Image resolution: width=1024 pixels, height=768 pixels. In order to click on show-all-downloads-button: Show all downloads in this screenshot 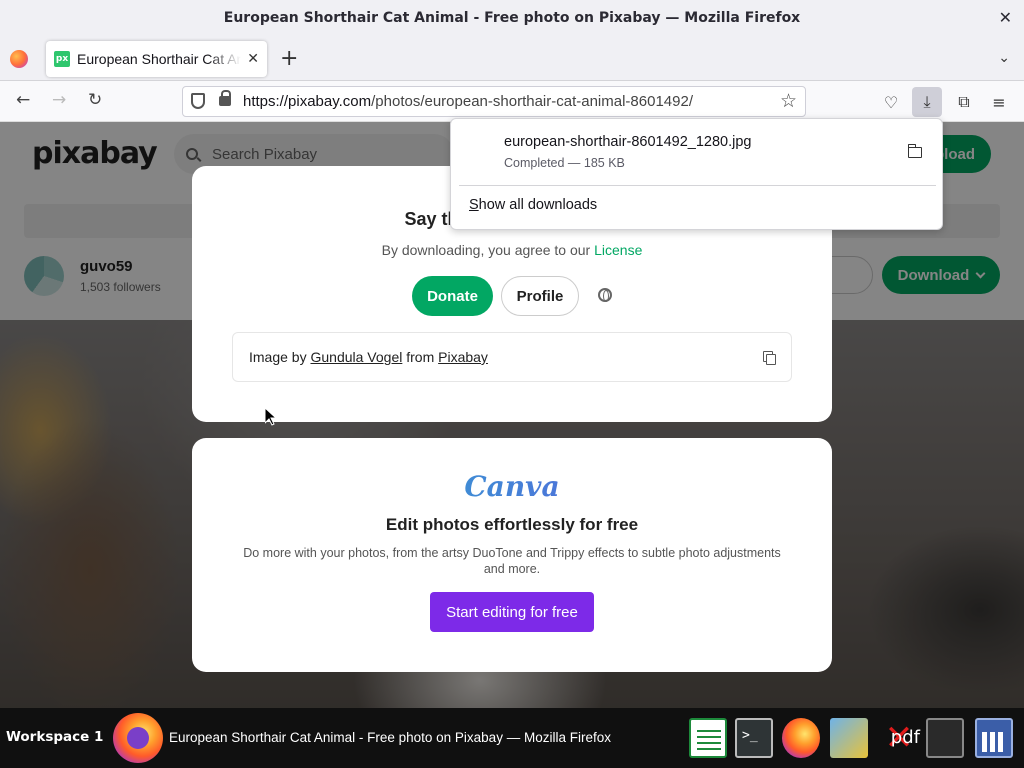, I will do `click(533, 205)`.